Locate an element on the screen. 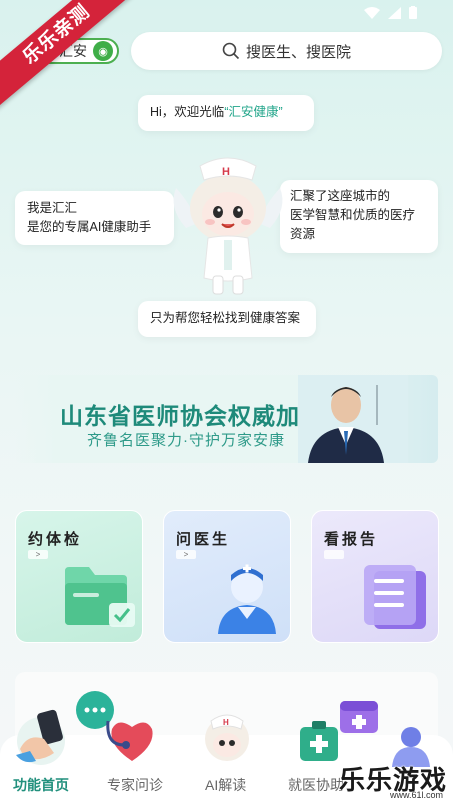 This screenshot has height=809, width=453. tab-expert-consult: 专家问诊 is located at coordinates (135, 785).